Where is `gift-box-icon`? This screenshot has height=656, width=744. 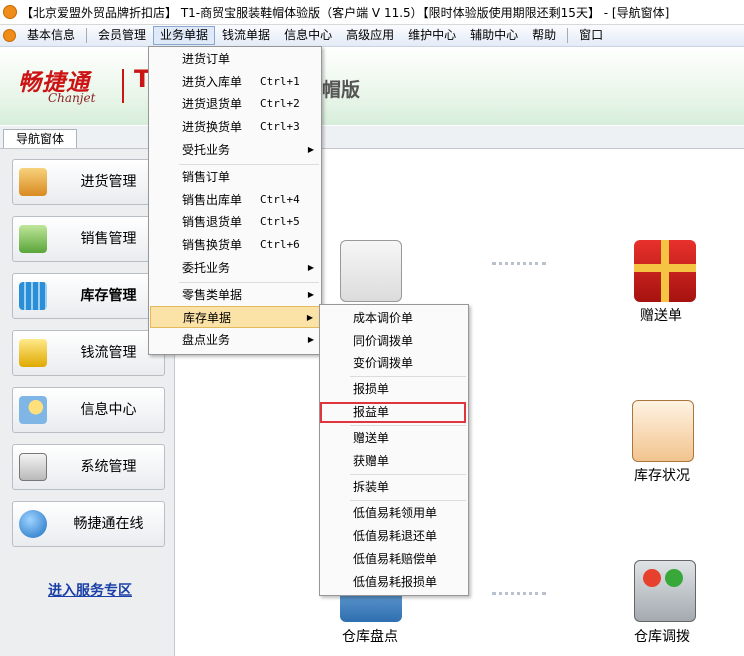 gift-box-icon is located at coordinates (665, 271).